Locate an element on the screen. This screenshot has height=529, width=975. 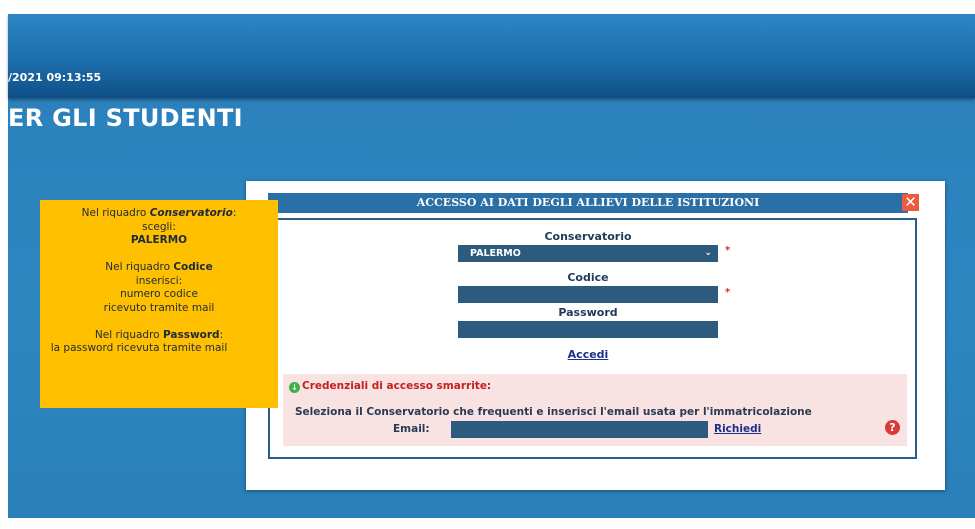
request-link: Richiedi is located at coordinates (737, 429).